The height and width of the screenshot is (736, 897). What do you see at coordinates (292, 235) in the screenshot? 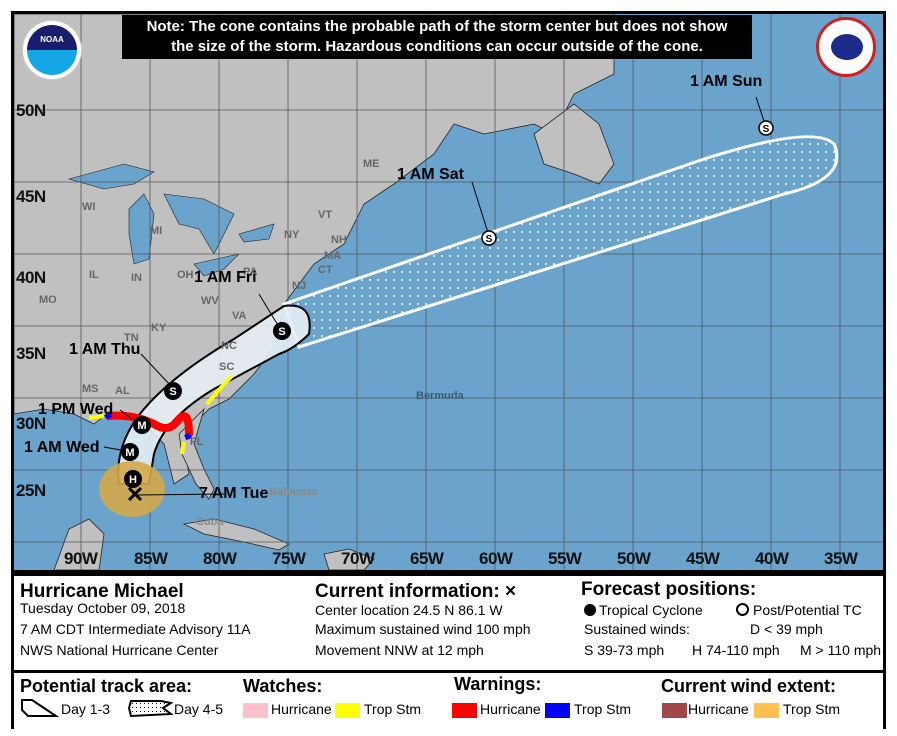
I see `state-label: NY` at bounding box center [292, 235].